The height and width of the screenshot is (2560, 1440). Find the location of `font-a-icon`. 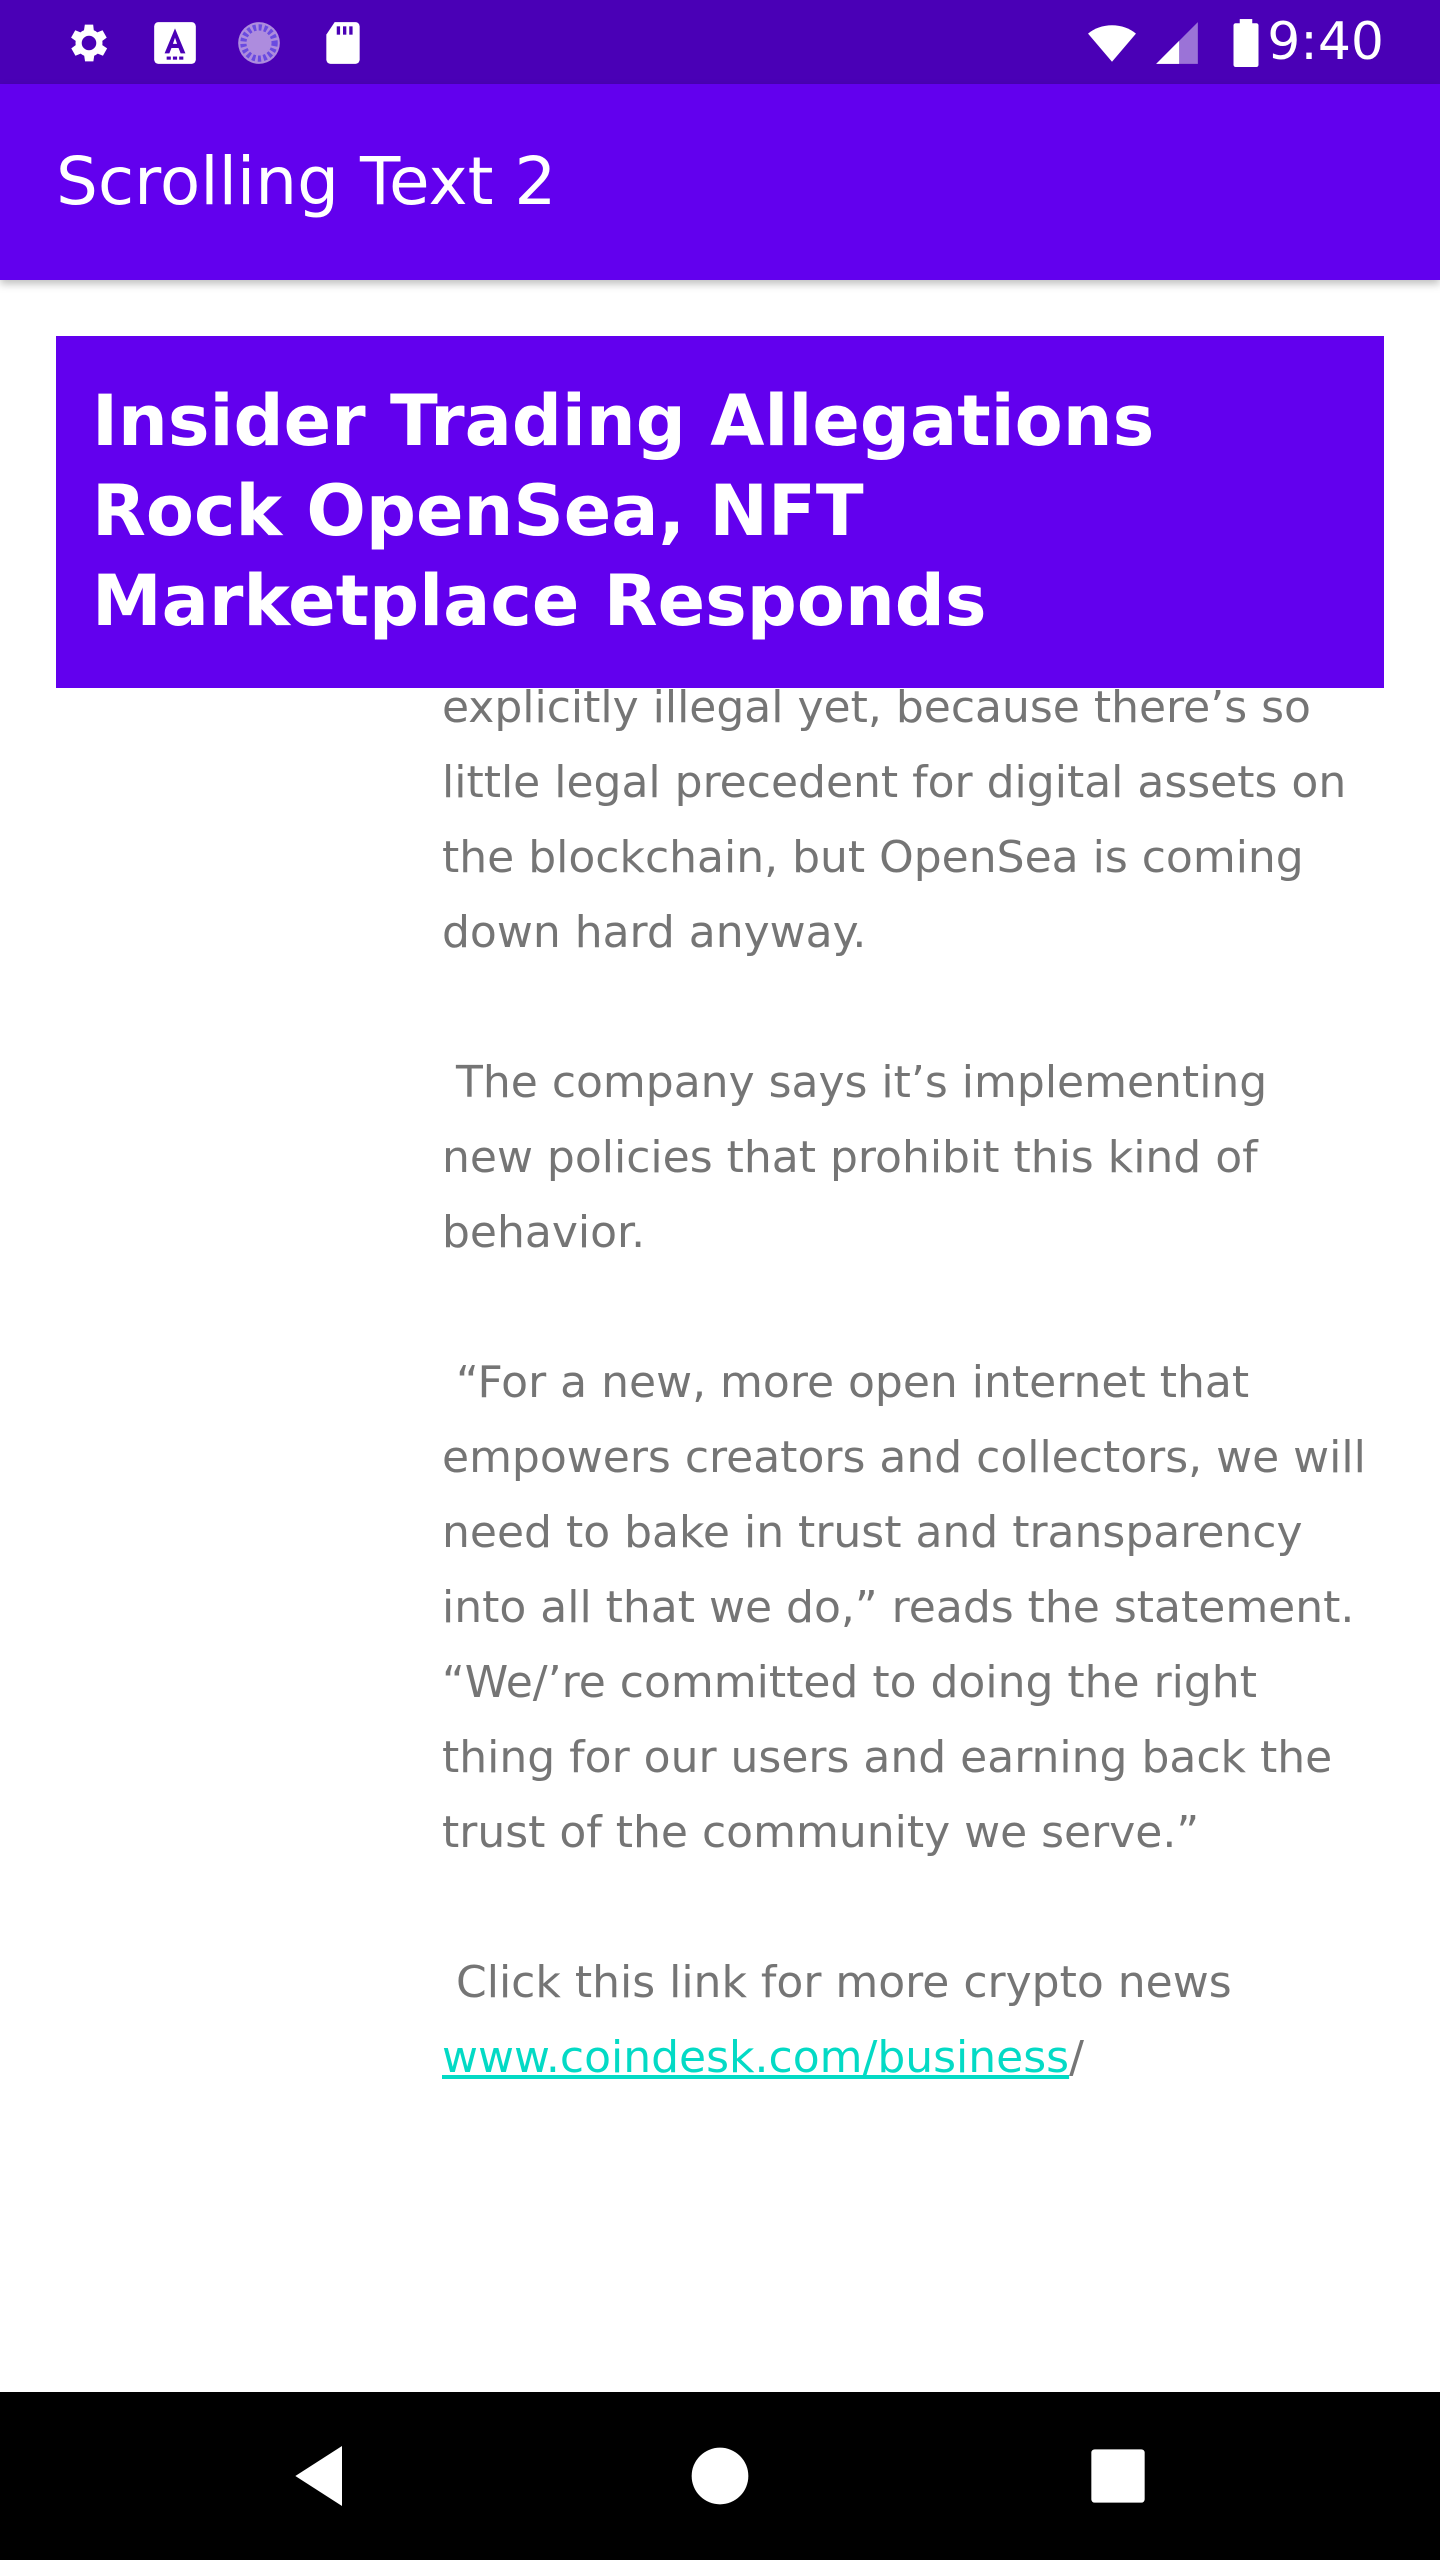

font-a-icon is located at coordinates (175, 43).